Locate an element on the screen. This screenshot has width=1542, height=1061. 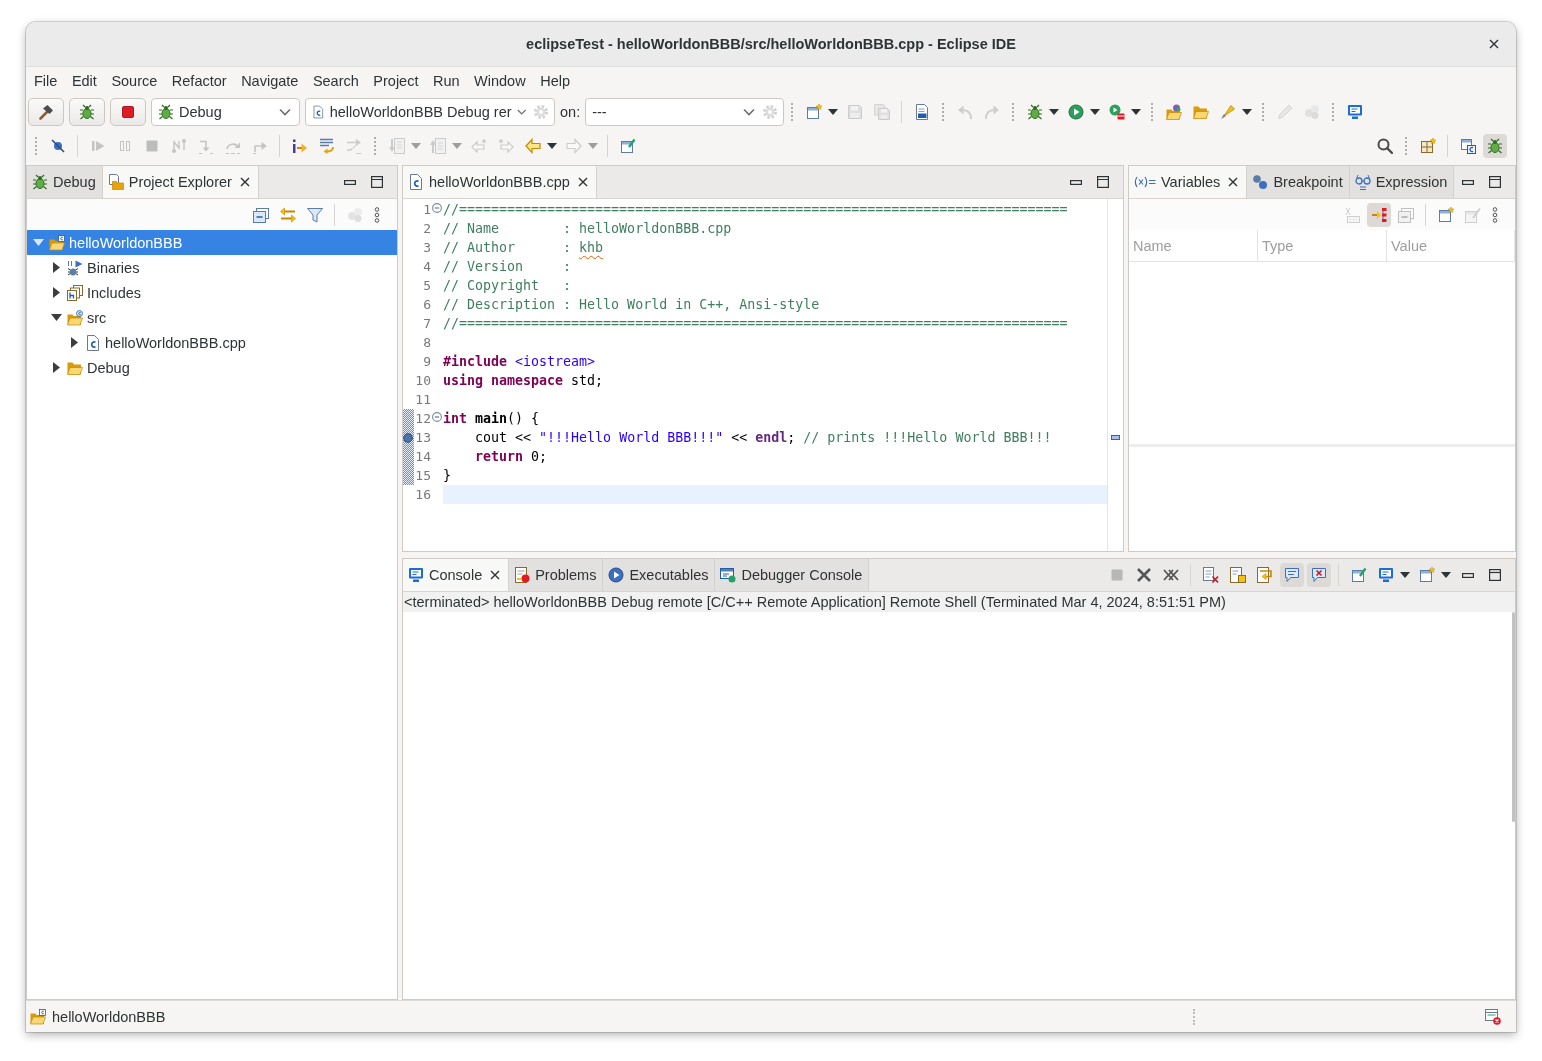
tree-item: Debug is located at coordinates (212, 367).